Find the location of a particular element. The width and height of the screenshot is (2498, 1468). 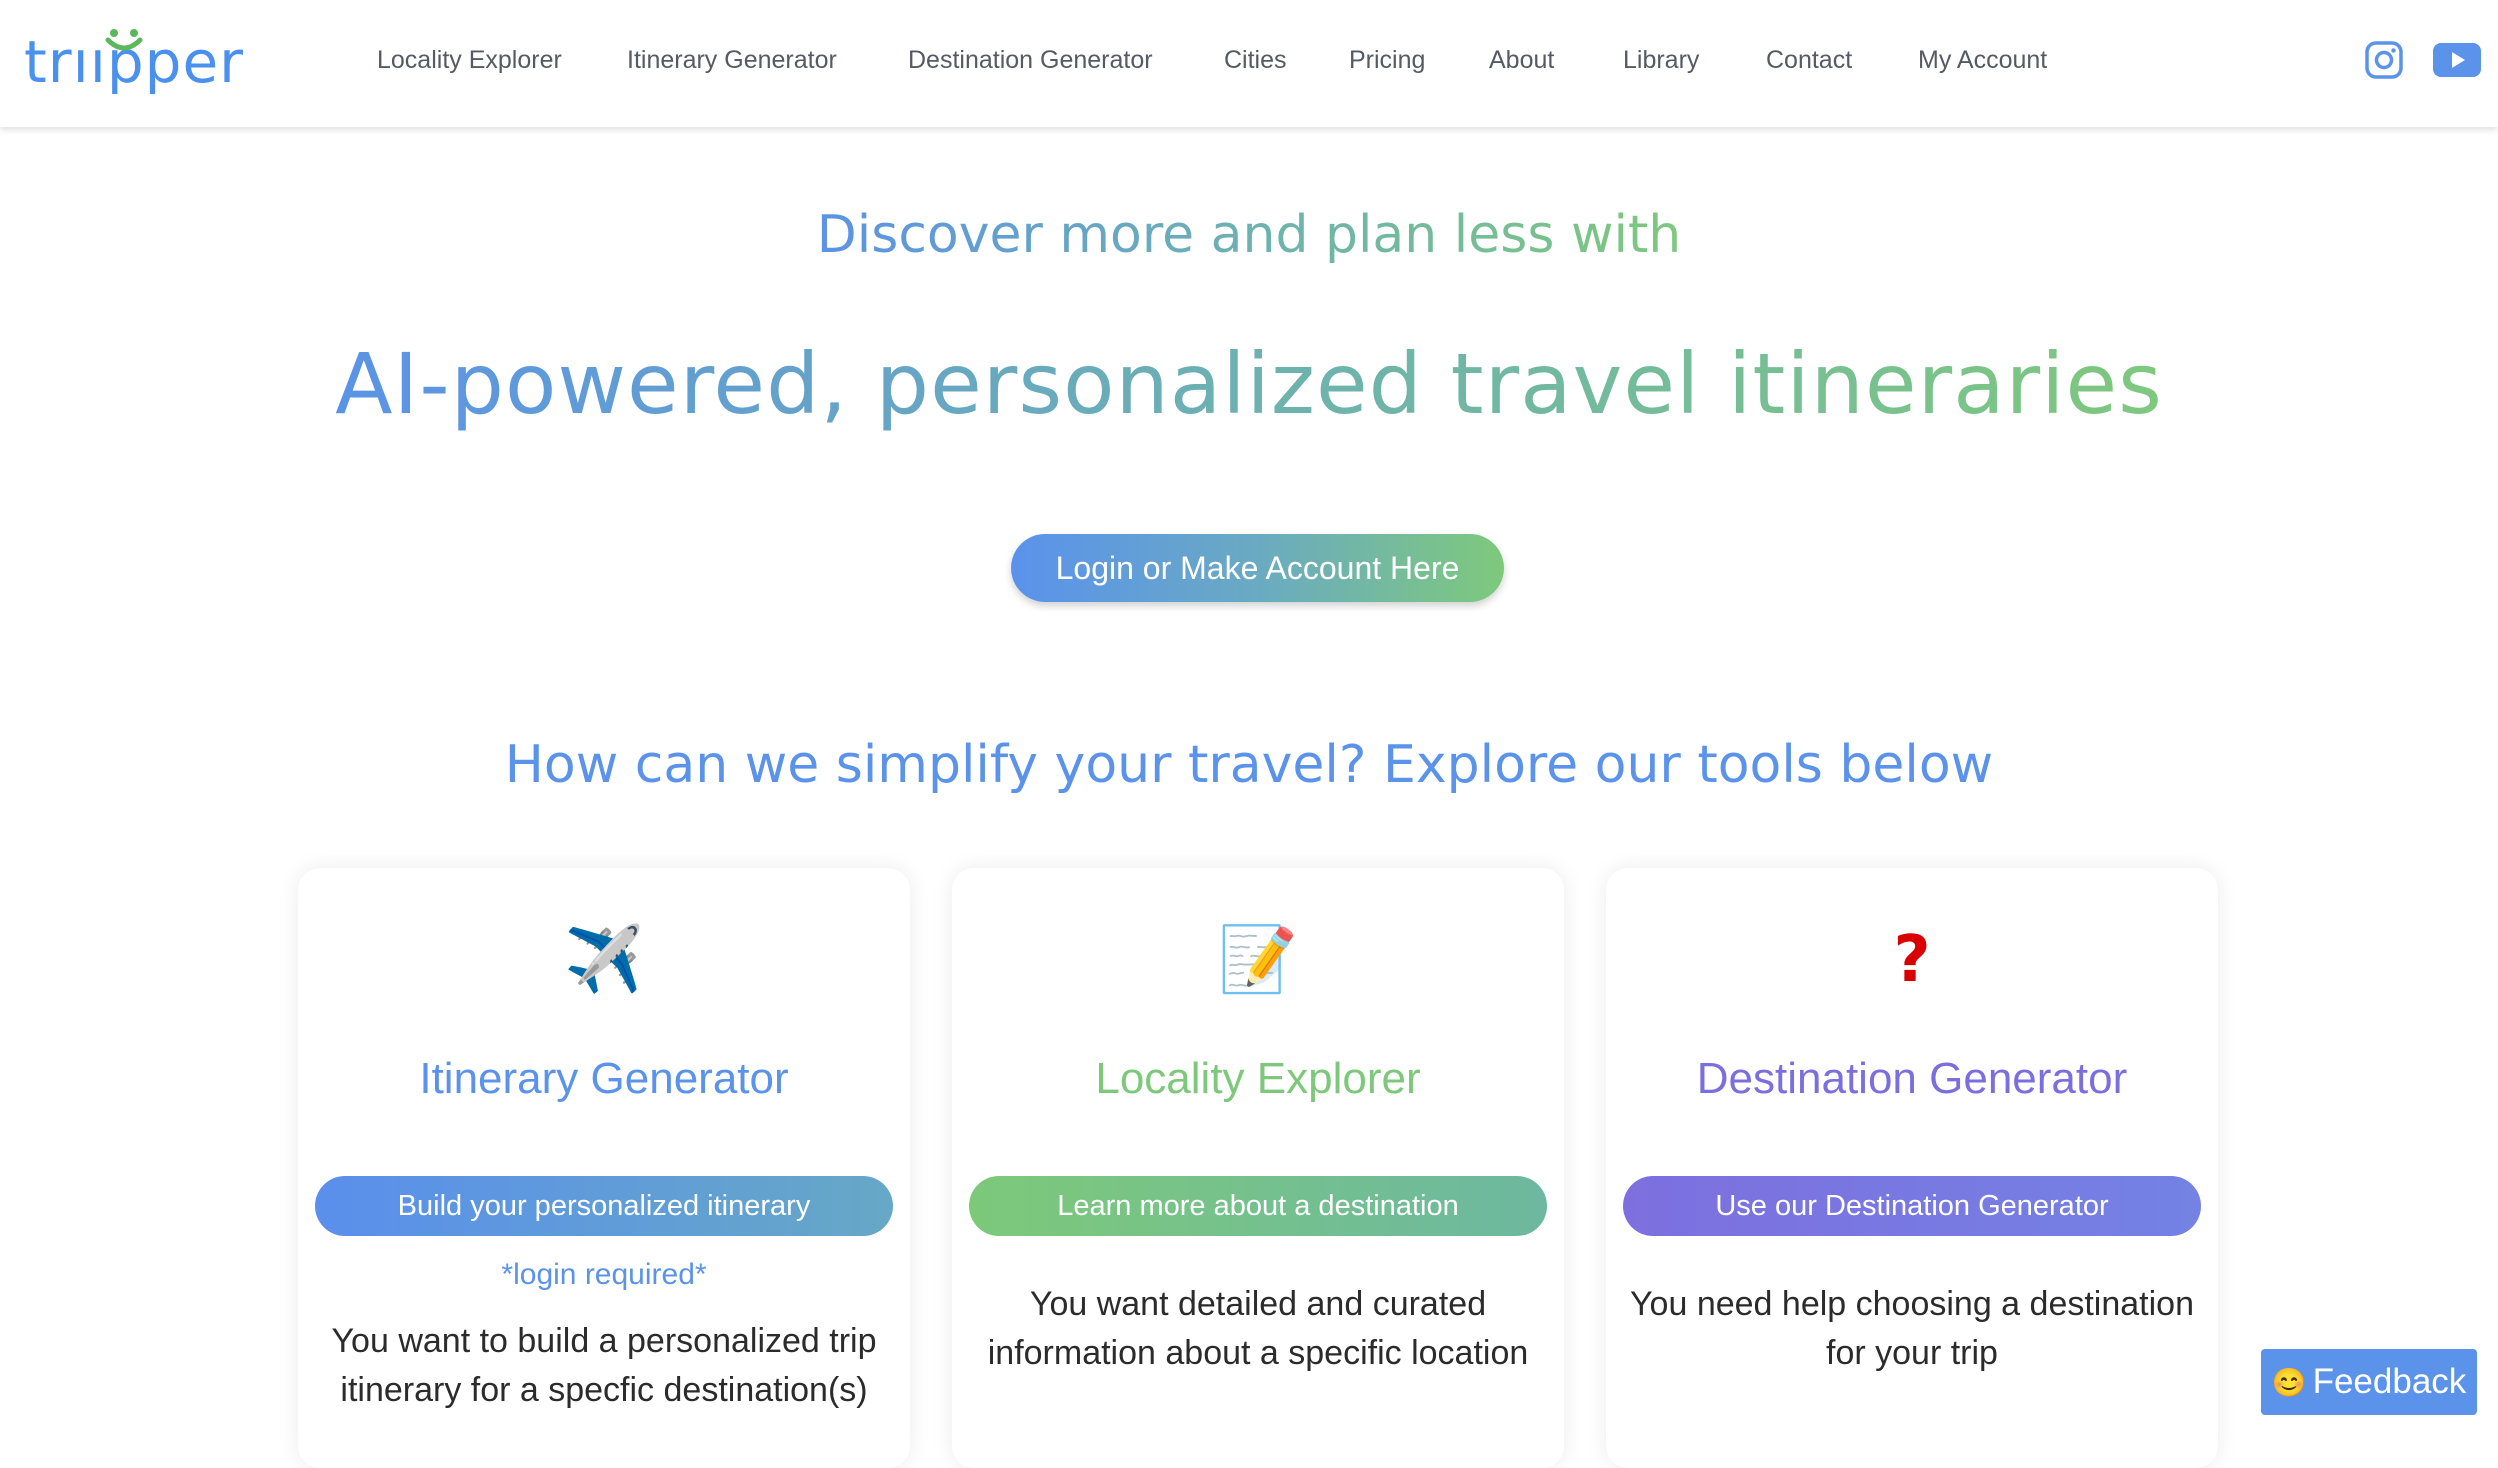

description-line: You need help choosing a destination is located at coordinates (1912, 1304).